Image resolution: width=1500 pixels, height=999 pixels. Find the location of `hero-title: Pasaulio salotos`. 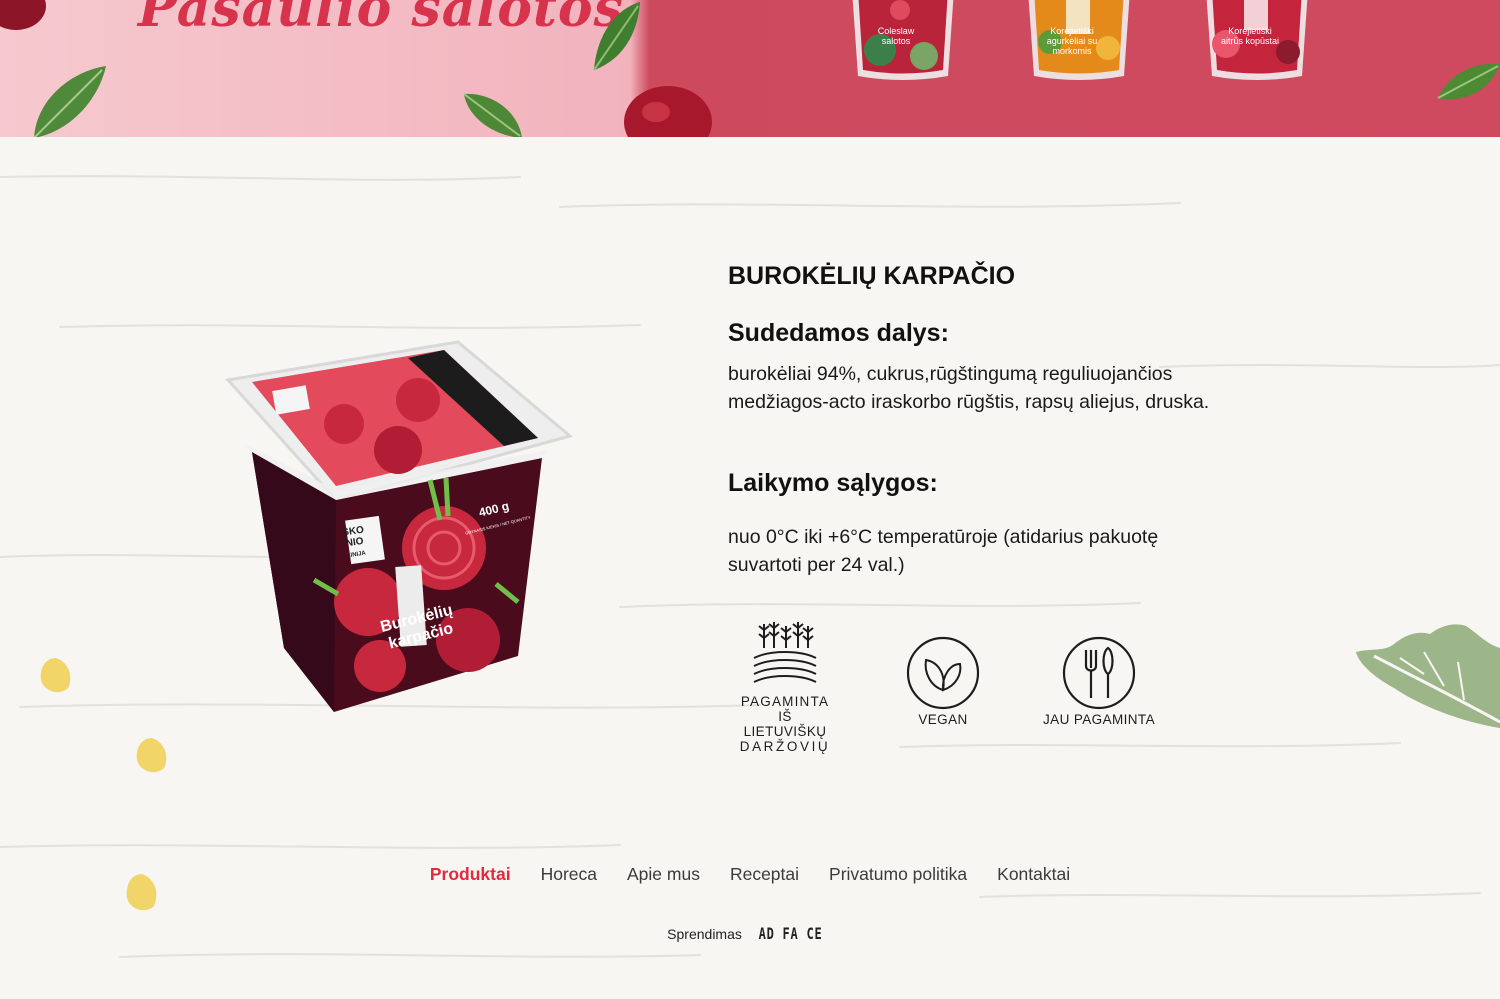

hero-title: Pasaulio salotos is located at coordinates (381, 19).